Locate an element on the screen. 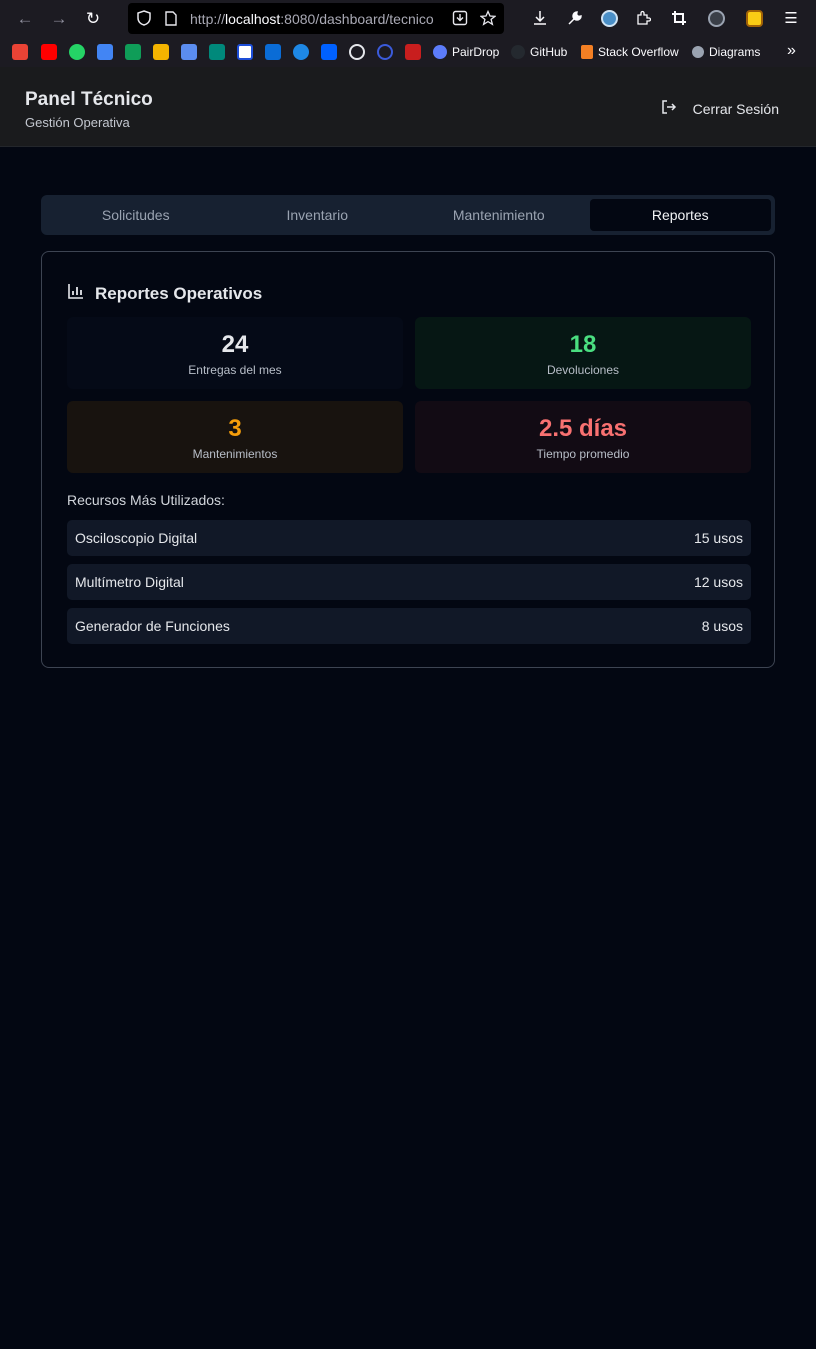 This screenshot has width=816, height=1349. address-bar: http://localhost:8080/dashboard/tecnico is located at coordinates (316, 18).